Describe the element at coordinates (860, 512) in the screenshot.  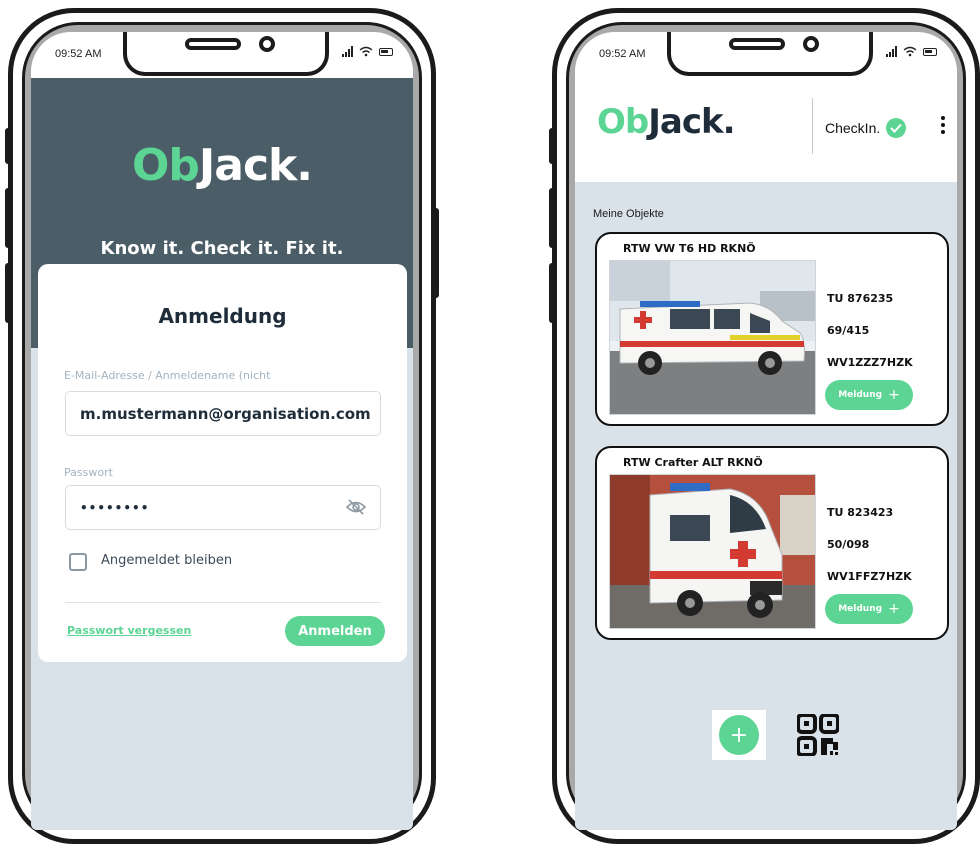
I see `object-plate: TU 823423` at that location.